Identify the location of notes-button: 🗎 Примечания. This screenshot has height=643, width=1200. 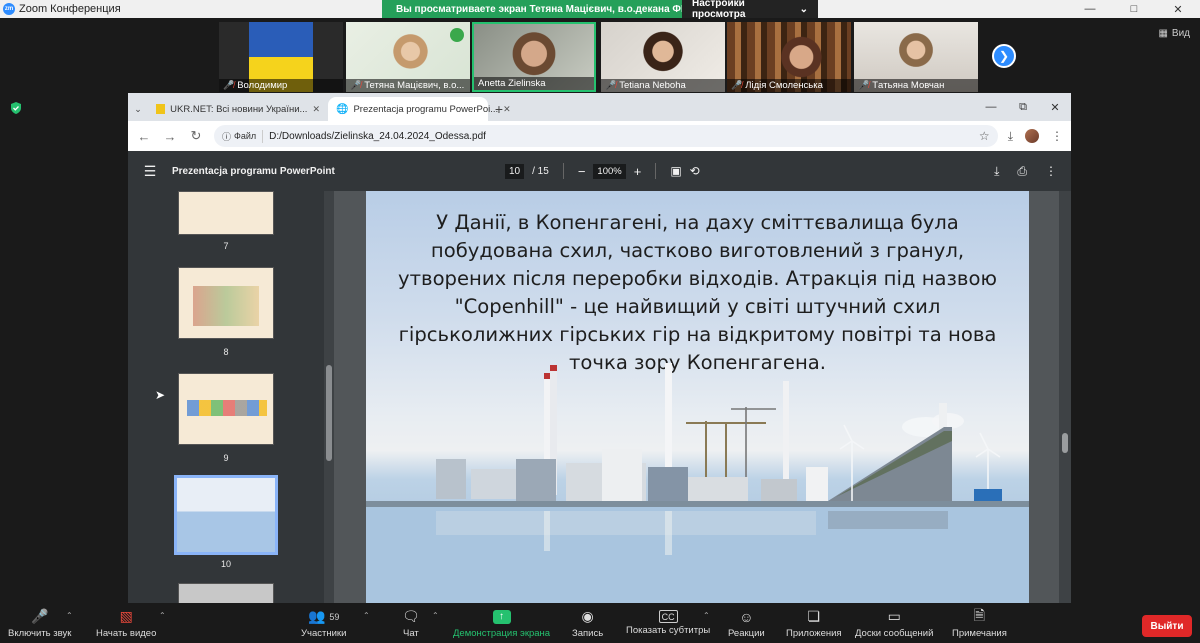
(979, 623).